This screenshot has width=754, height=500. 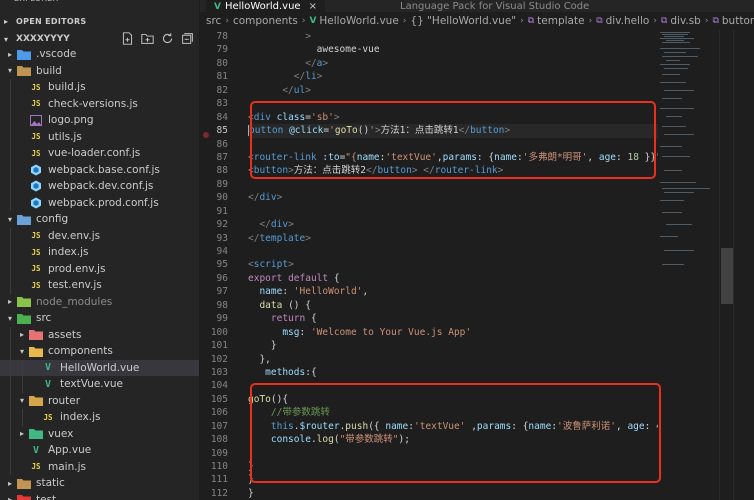 I want to click on element-icon: ⧉, so click(x=715, y=21).